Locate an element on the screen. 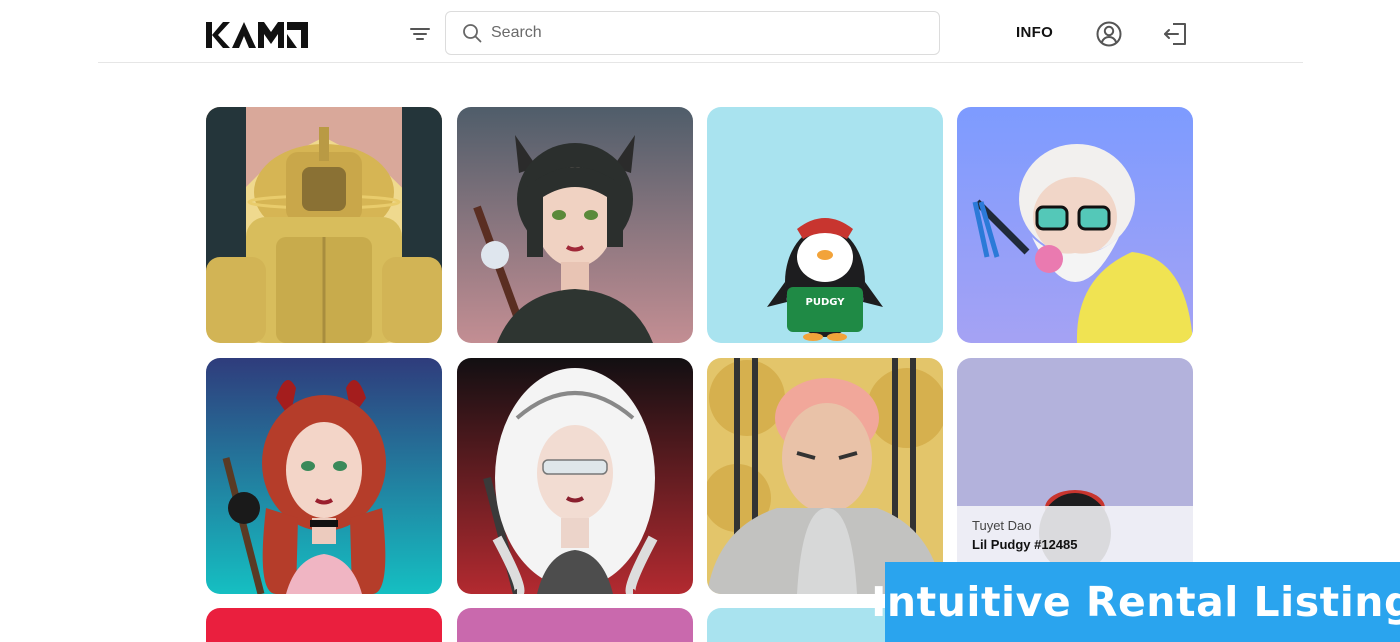  filter-icon is located at coordinates (420, 34).